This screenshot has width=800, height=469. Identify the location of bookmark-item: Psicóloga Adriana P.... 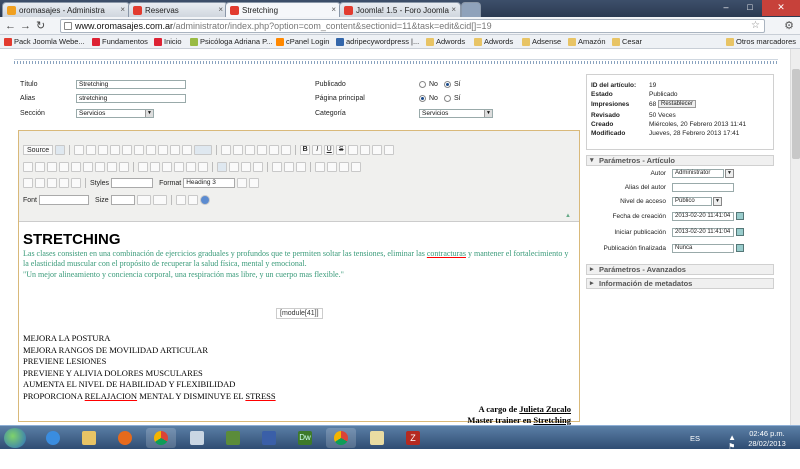
(231, 41).